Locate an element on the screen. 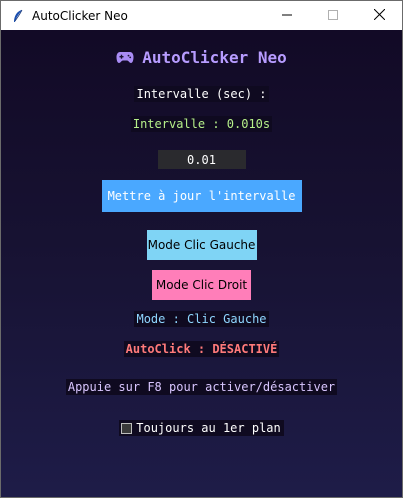 This screenshot has height=498, width=403. app-header: AutoClicker Neo is located at coordinates (201, 57).